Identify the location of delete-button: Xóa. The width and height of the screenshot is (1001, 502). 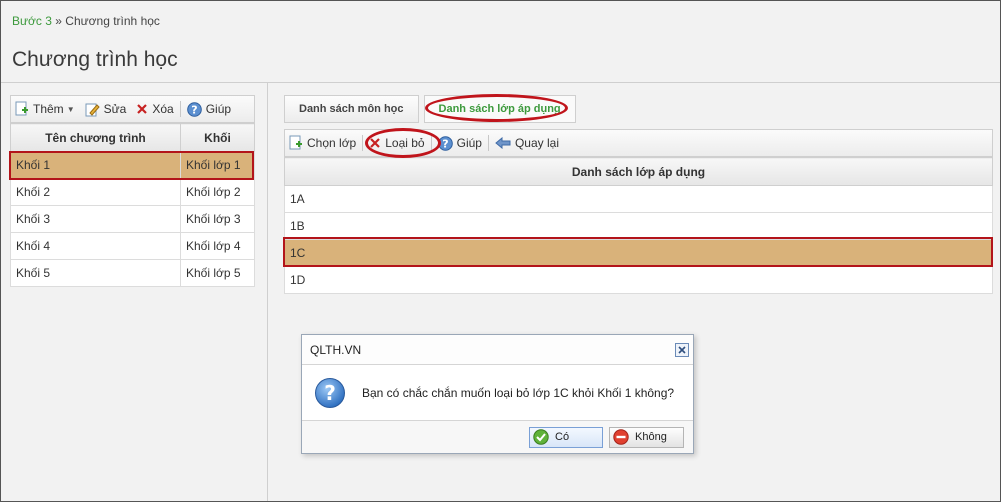
(155, 109).